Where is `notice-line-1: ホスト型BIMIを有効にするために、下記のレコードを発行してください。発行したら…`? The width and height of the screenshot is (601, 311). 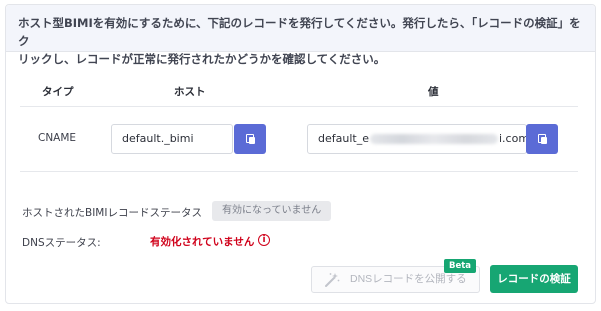 notice-line-1: ホスト型BIMIを有効にするために、下記のレコードを発行してください。発行したら… is located at coordinates (299, 32).